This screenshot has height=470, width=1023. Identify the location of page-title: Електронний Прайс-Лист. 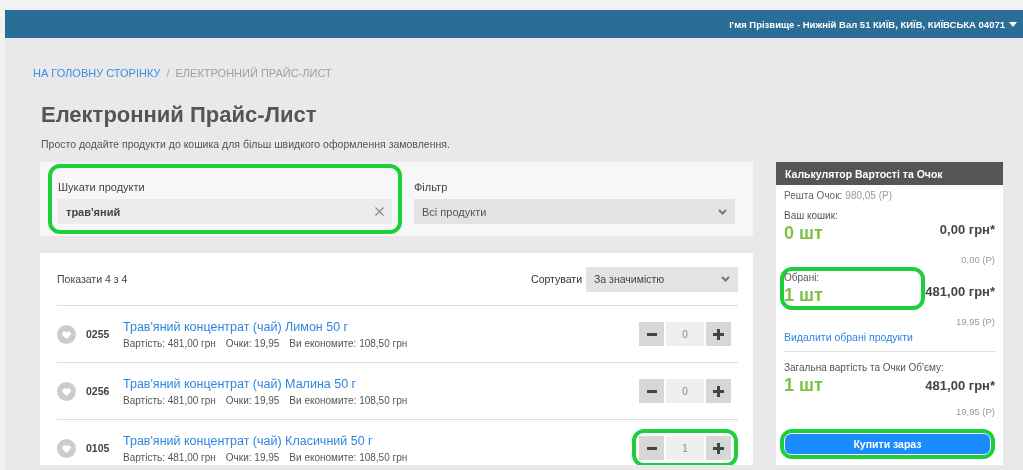
(179, 115).